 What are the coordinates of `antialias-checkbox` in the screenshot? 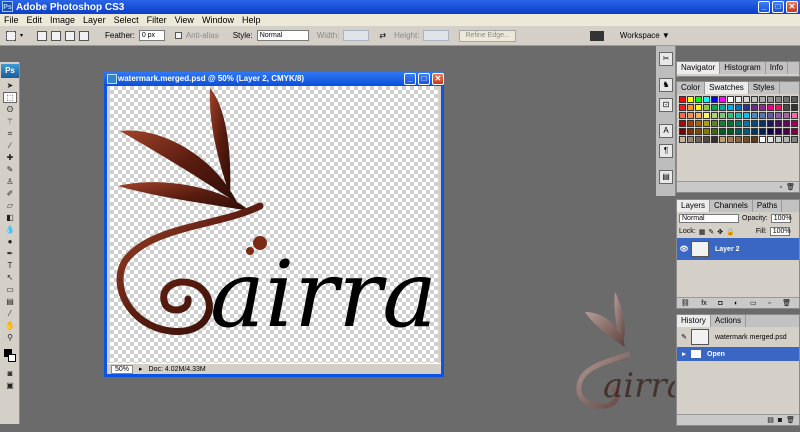 It's located at (178, 35).